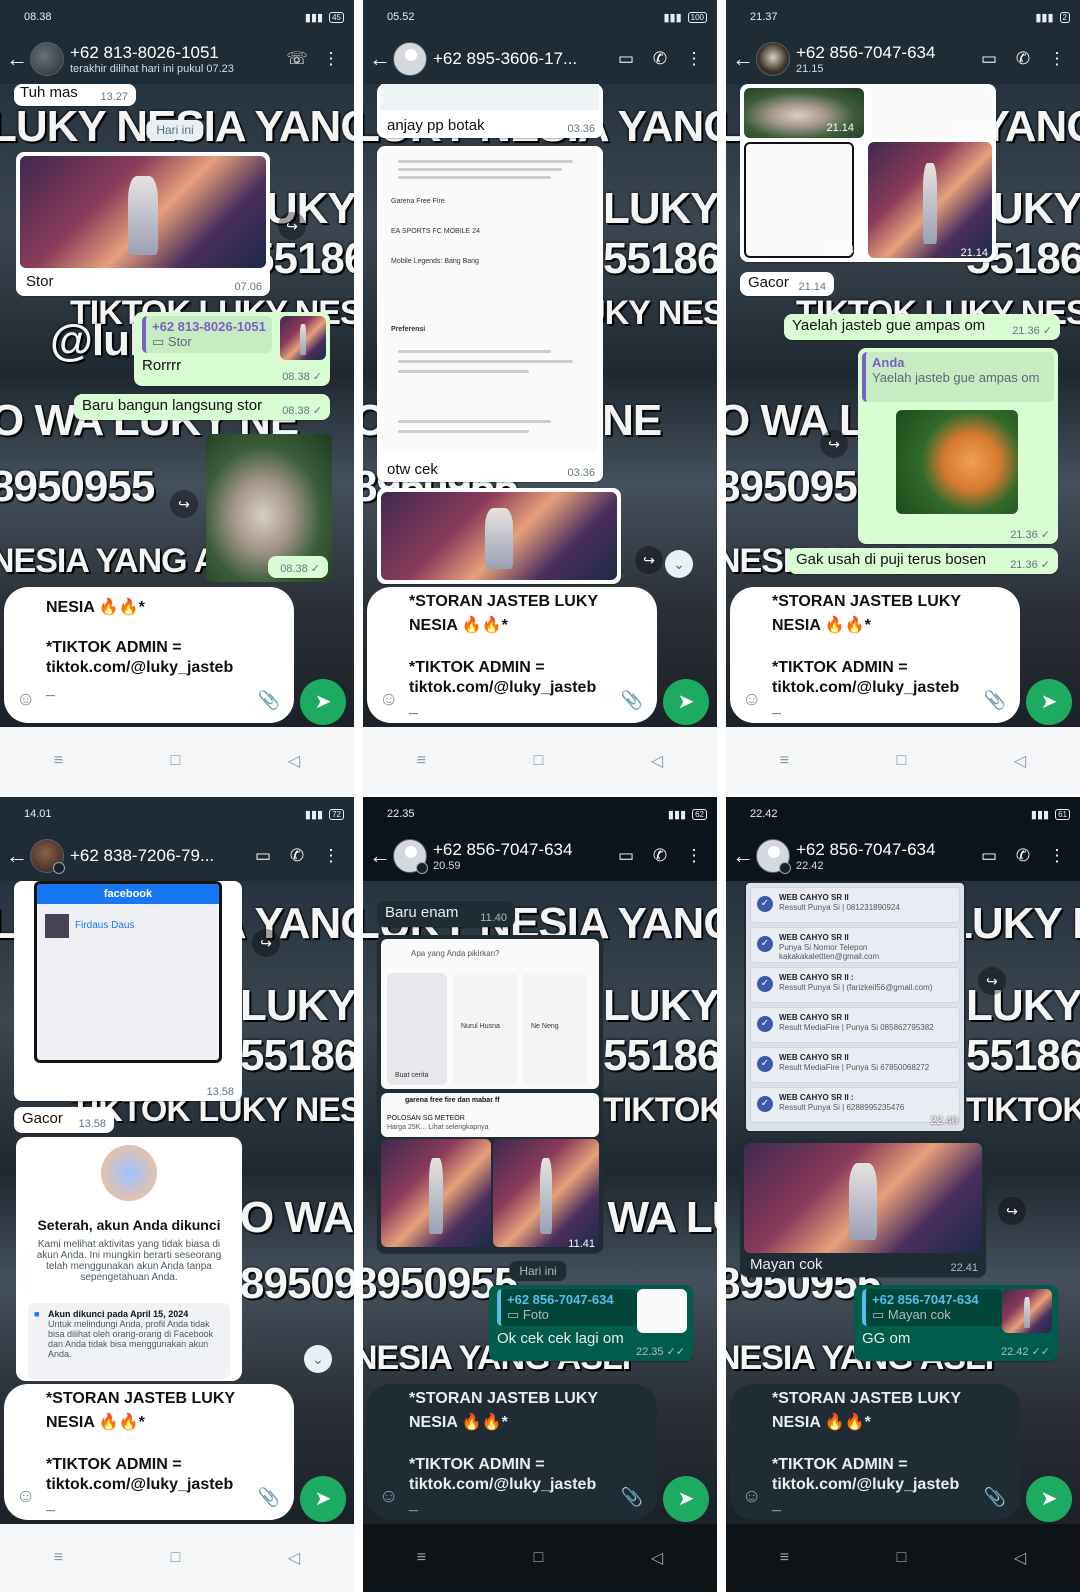 This screenshot has height=1595, width=1080. I want to click on contact-info: +62 856-7047-634 21.15, so click(884, 59).